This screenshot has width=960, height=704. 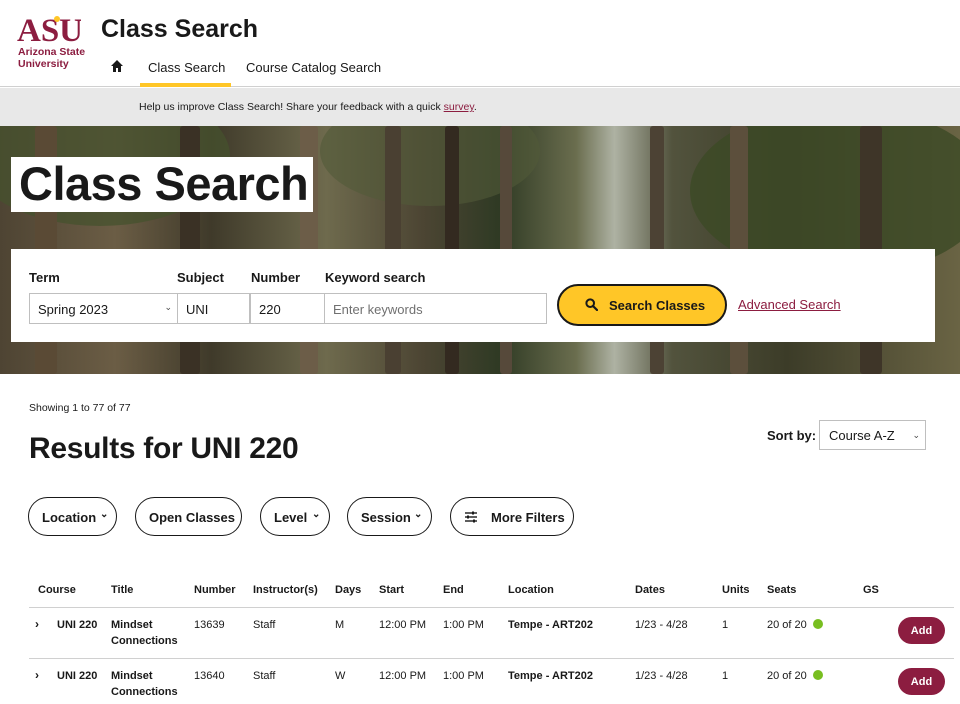 I want to click on keyword-label: Keyword search, so click(x=375, y=277).